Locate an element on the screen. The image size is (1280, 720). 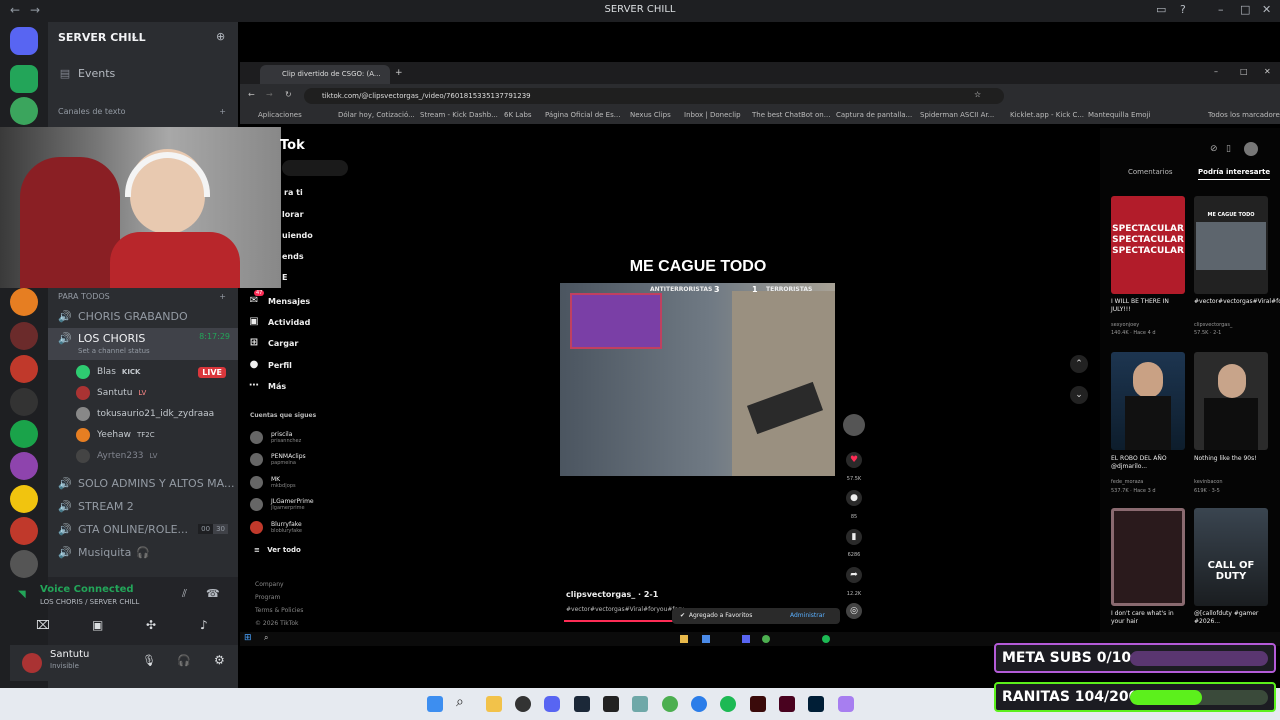
following-account: Blurryfake blobluryfake is located at coordinates (276, 527).